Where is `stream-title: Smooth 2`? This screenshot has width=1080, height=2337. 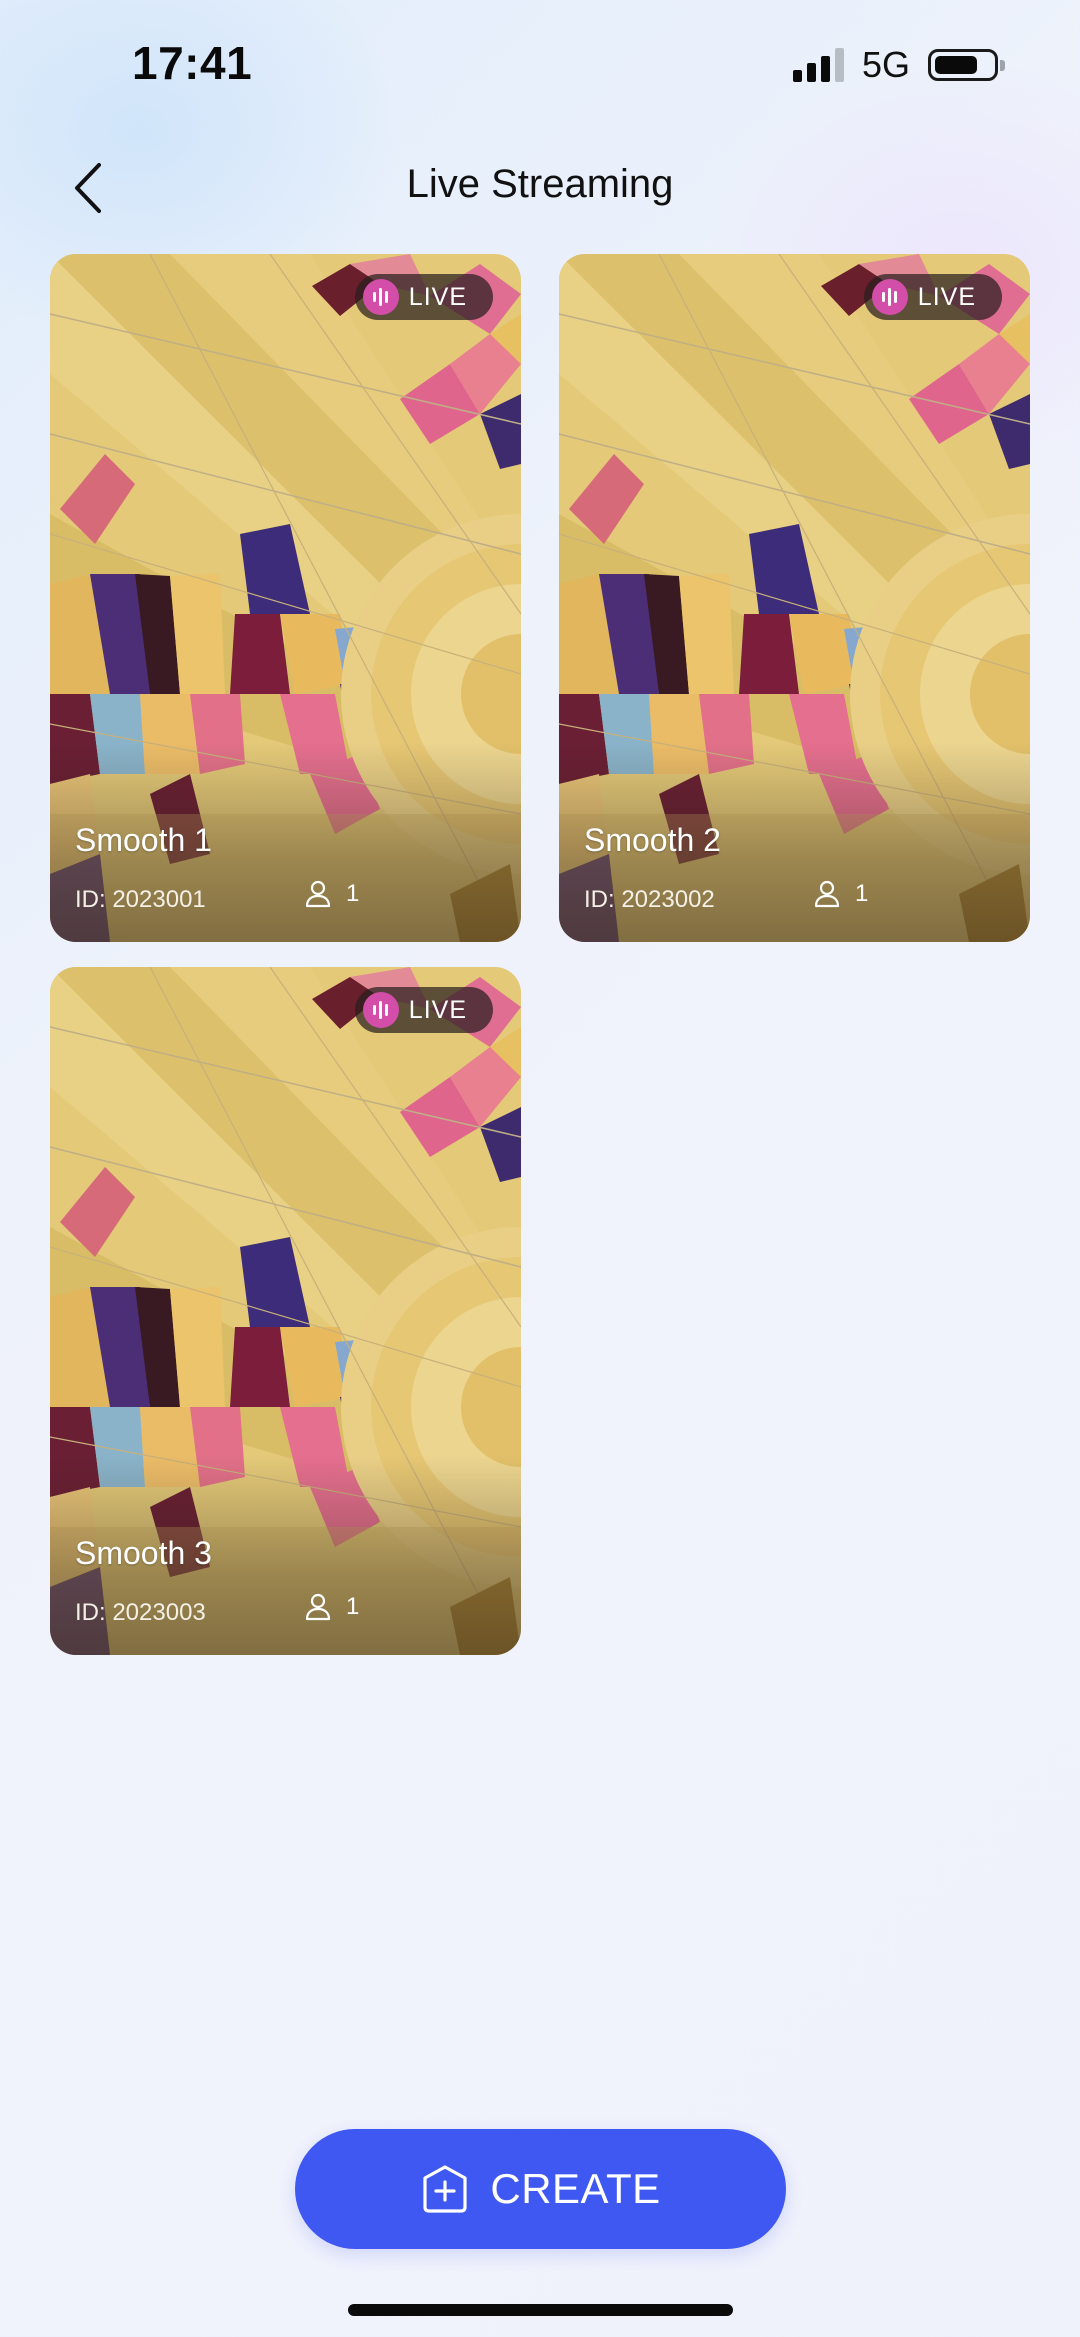
stream-title: Smooth 2 is located at coordinates (652, 840).